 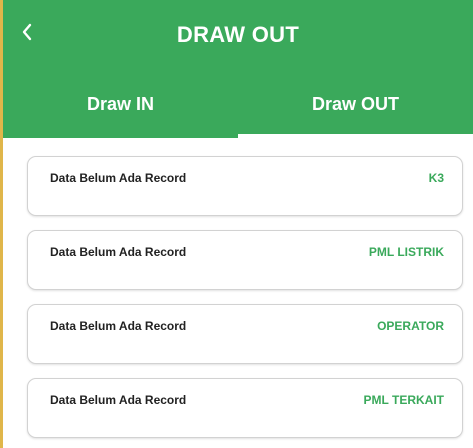 What do you see at coordinates (245, 334) in the screenshot?
I see `record-card-operator: Data Belum Ada Record OPERATOR` at bounding box center [245, 334].